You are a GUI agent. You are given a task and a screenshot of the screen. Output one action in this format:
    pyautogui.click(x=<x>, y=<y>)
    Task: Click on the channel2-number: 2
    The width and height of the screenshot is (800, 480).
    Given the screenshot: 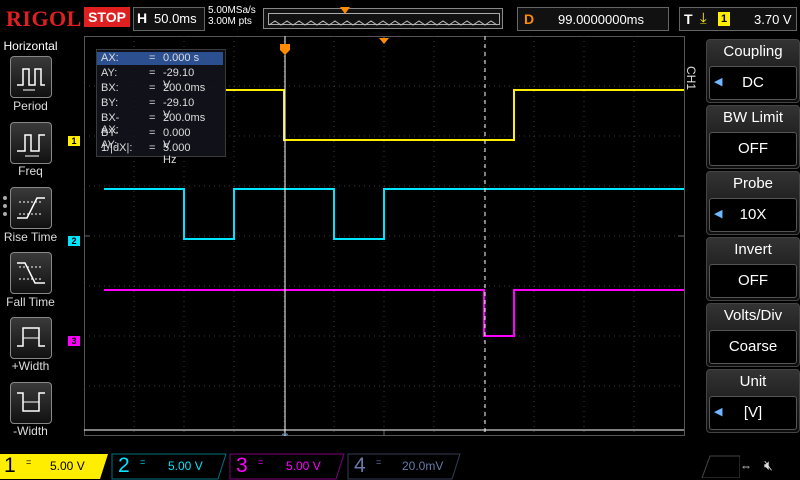 What is the action you would take?
    pyautogui.click(x=124, y=465)
    